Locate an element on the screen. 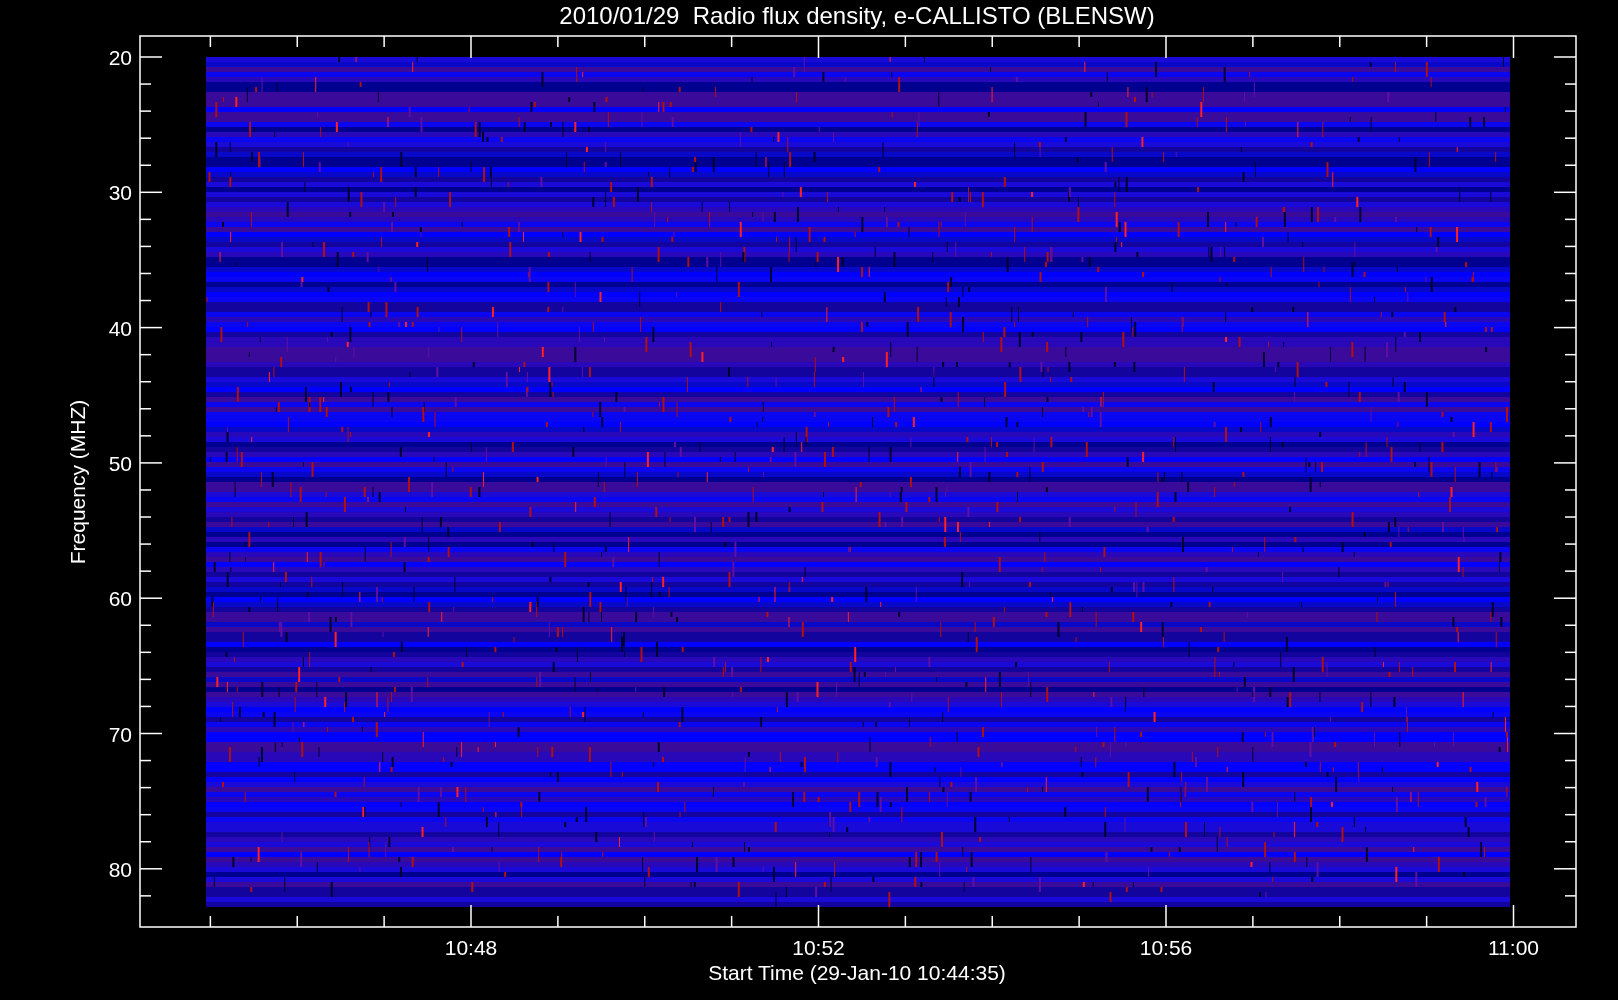  tick-label: 10:56 is located at coordinates (1166, 947).